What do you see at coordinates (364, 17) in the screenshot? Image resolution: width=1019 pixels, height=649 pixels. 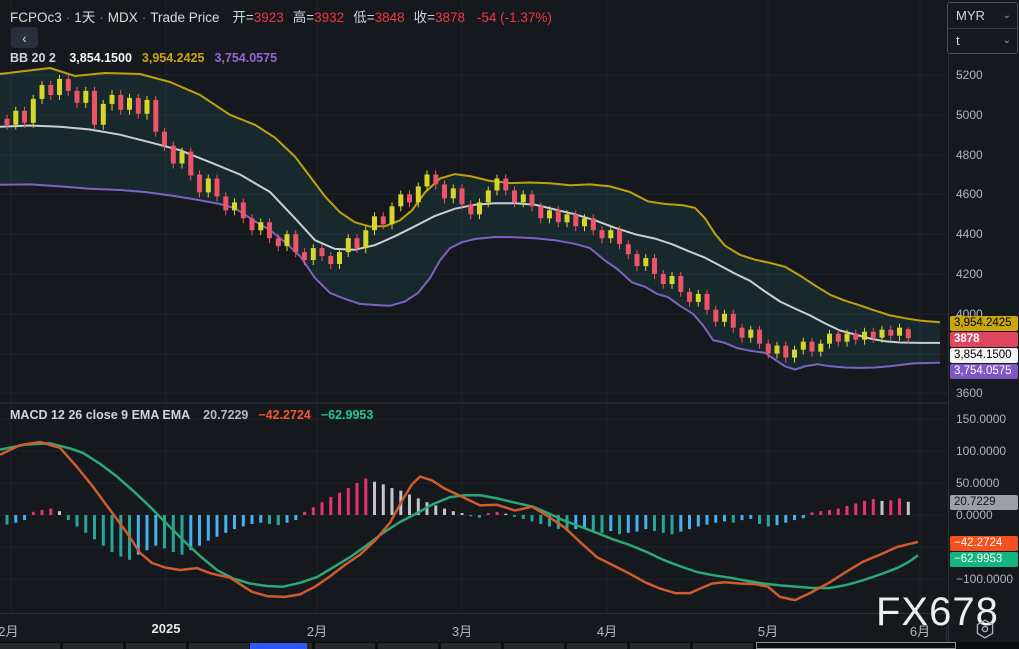 I see `ohlc-label: 低=` at bounding box center [364, 17].